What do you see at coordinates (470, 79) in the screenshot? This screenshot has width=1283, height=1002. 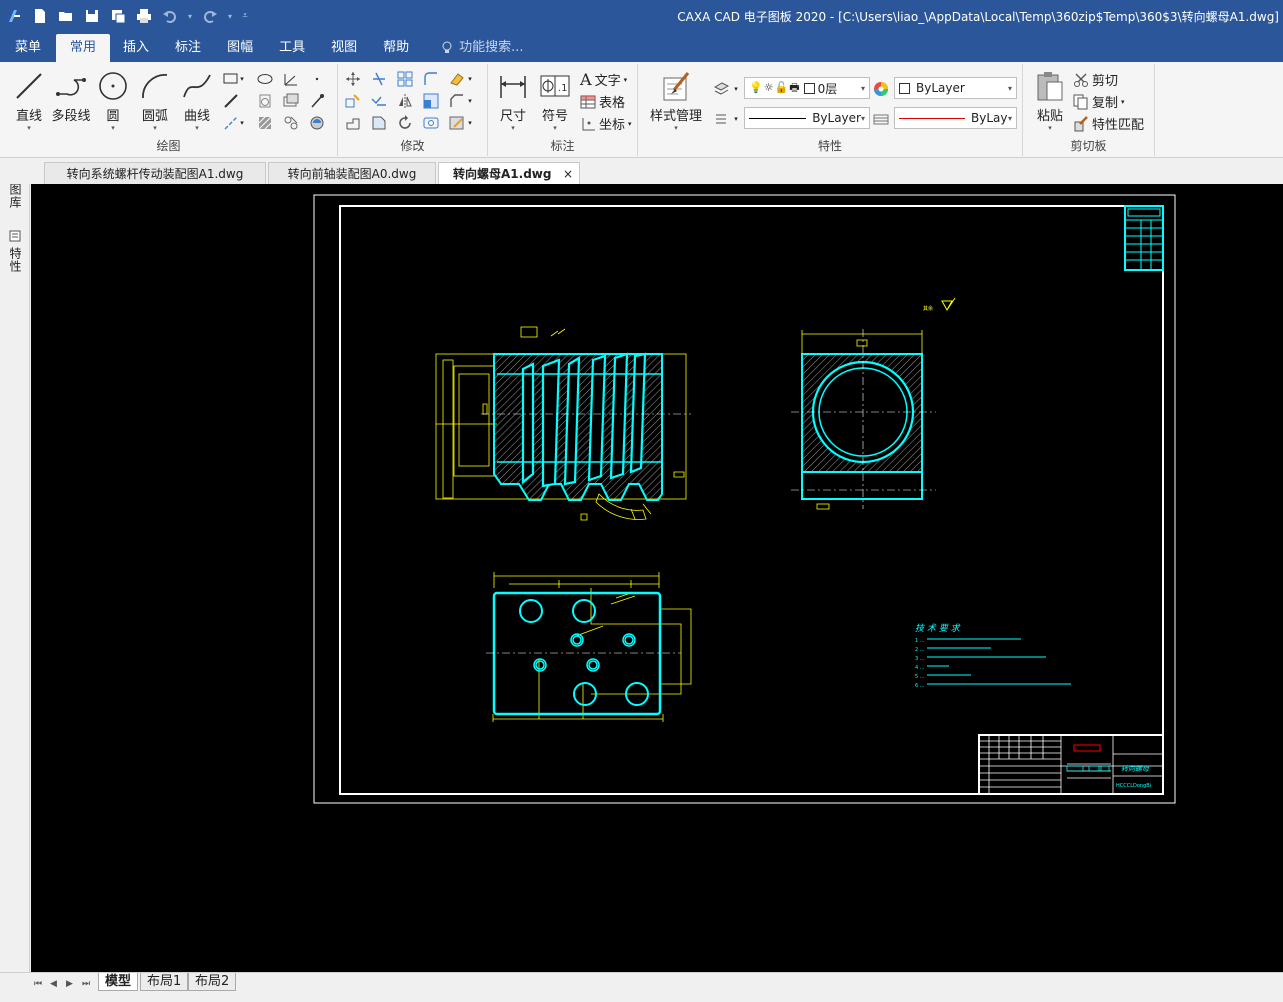 I see `eraser-dropdown-icon: ▾` at bounding box center [470, 79].